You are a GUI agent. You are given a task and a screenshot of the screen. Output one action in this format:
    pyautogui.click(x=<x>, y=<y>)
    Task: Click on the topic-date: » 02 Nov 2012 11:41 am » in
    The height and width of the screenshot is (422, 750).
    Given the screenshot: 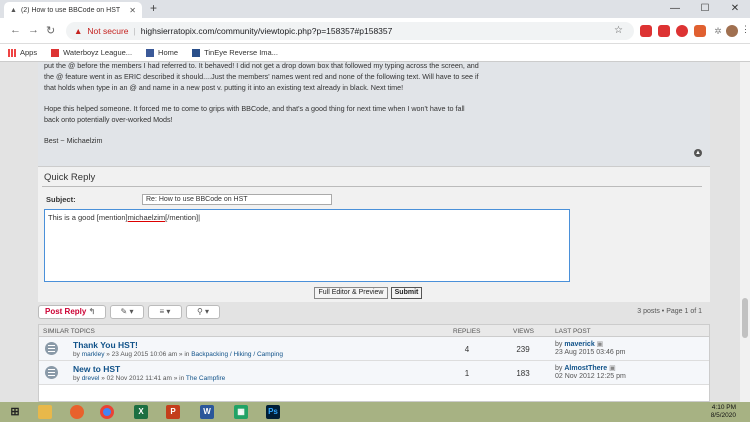 What is the action you would take?
    pyautogui.click(x=143, y=378)
    